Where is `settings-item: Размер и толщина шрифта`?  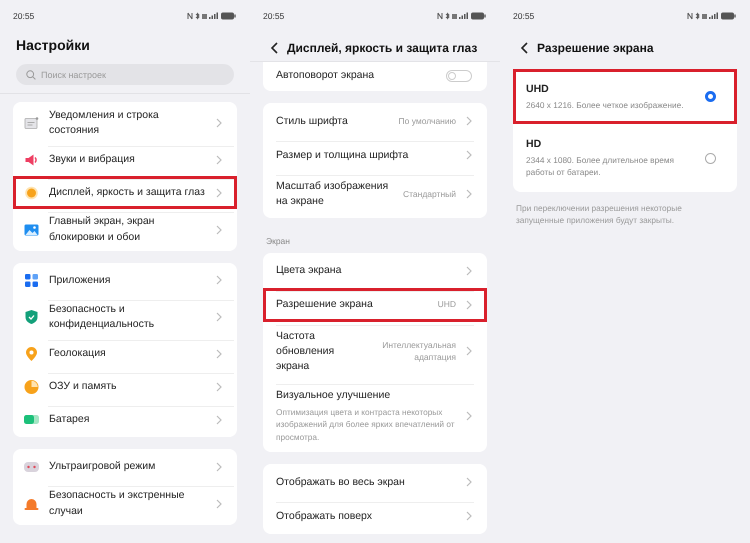 settings-item: Размер и толщина шрифта is located at coordinates (375, 155).